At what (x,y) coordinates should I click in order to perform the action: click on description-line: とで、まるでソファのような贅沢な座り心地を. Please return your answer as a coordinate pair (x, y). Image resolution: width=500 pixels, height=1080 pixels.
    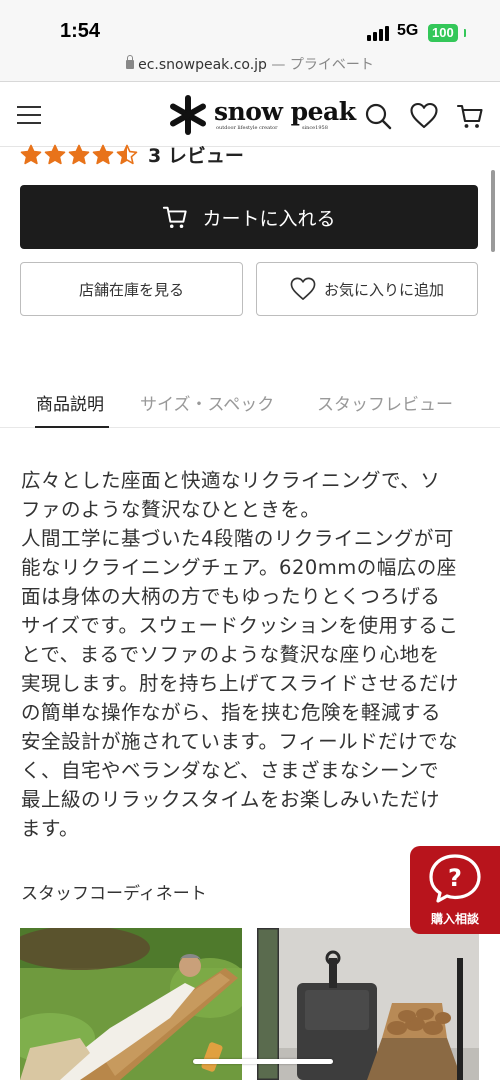
    Looking at the image, I should click on (230, 654).